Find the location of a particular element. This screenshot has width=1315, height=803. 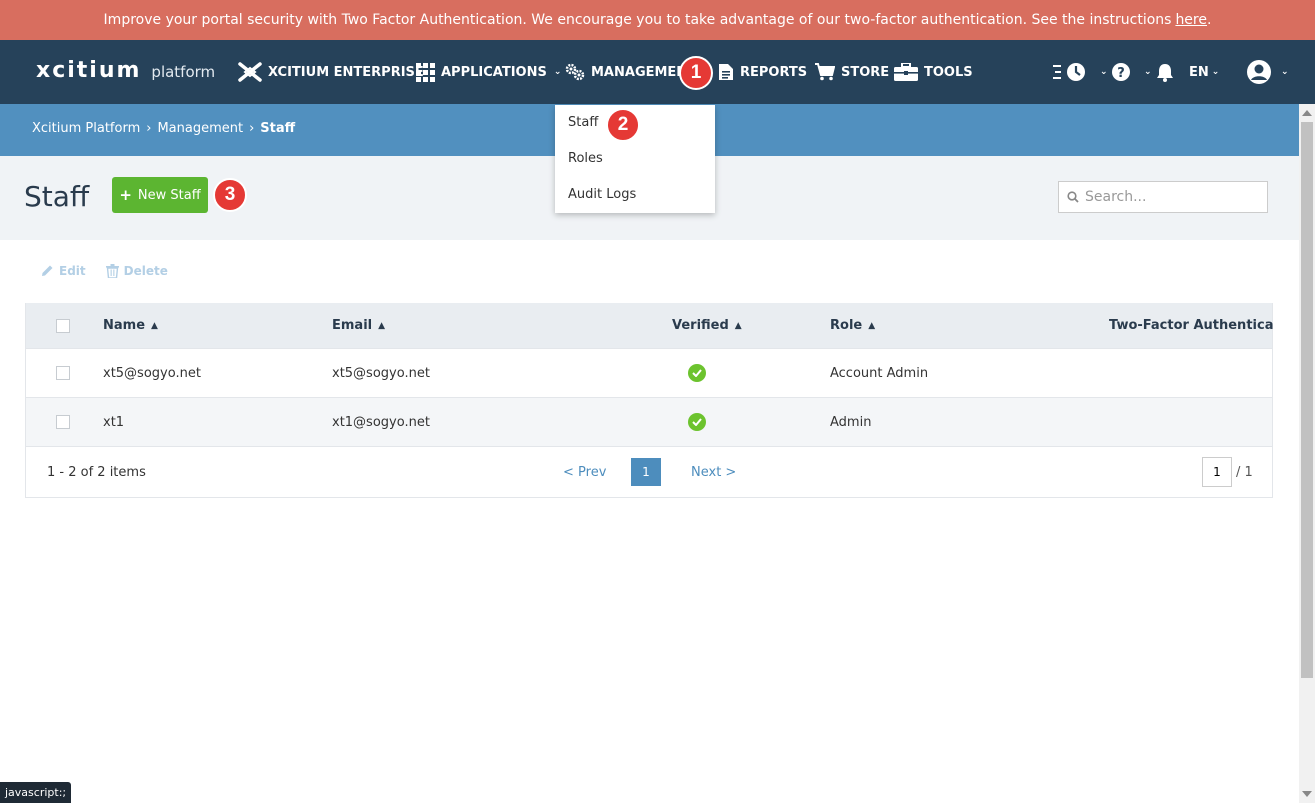

cell-email: xt1@sogyo.net is located at coordinates (381, 422).